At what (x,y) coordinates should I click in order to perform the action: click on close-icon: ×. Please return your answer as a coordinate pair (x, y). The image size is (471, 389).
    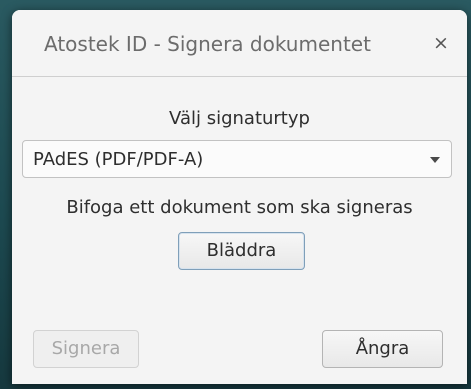
    Looking at the image, I should click on (441, 43).